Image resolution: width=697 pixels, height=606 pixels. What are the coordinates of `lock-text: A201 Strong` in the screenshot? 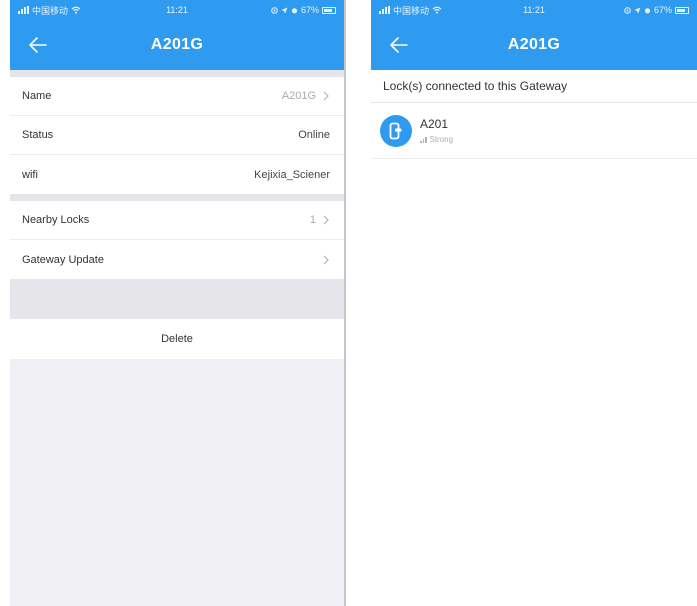 It's located at (436, 130).